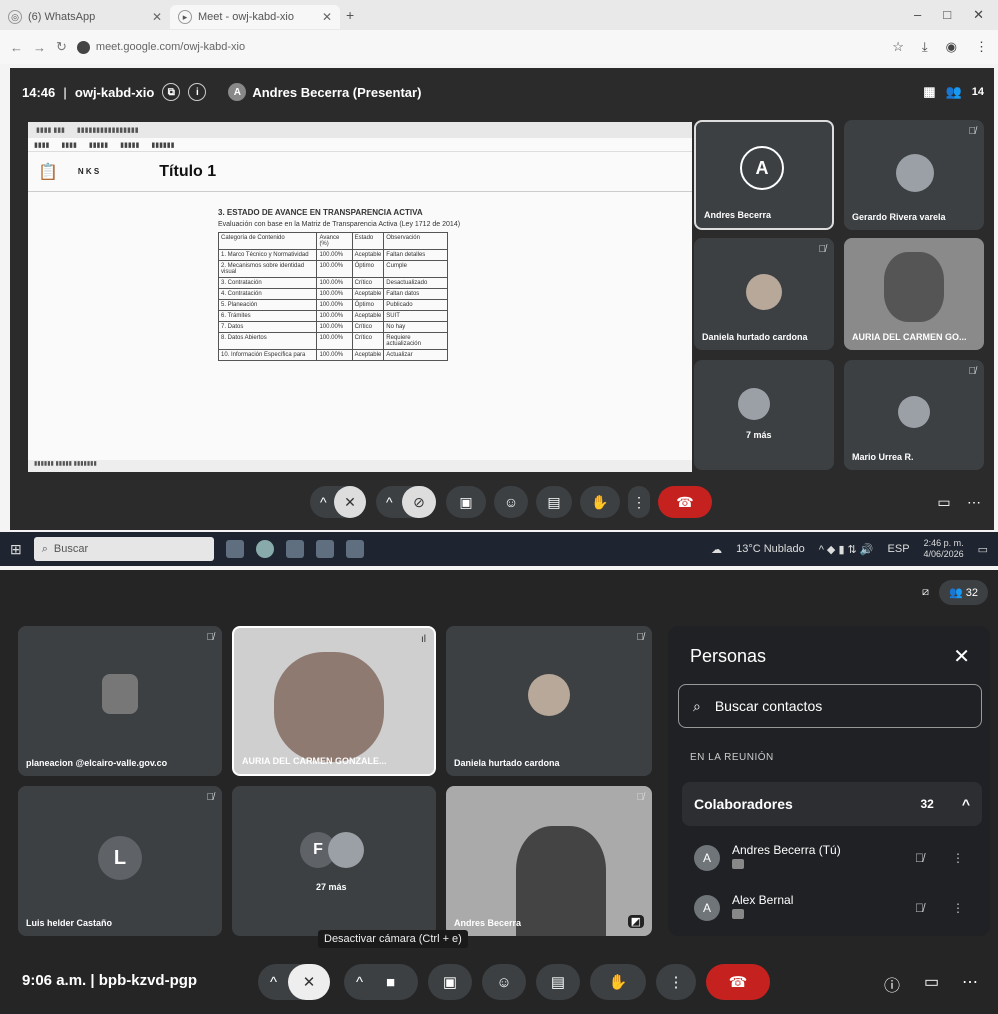  I want to click on table-header: Avance (%), so click(334, 241).